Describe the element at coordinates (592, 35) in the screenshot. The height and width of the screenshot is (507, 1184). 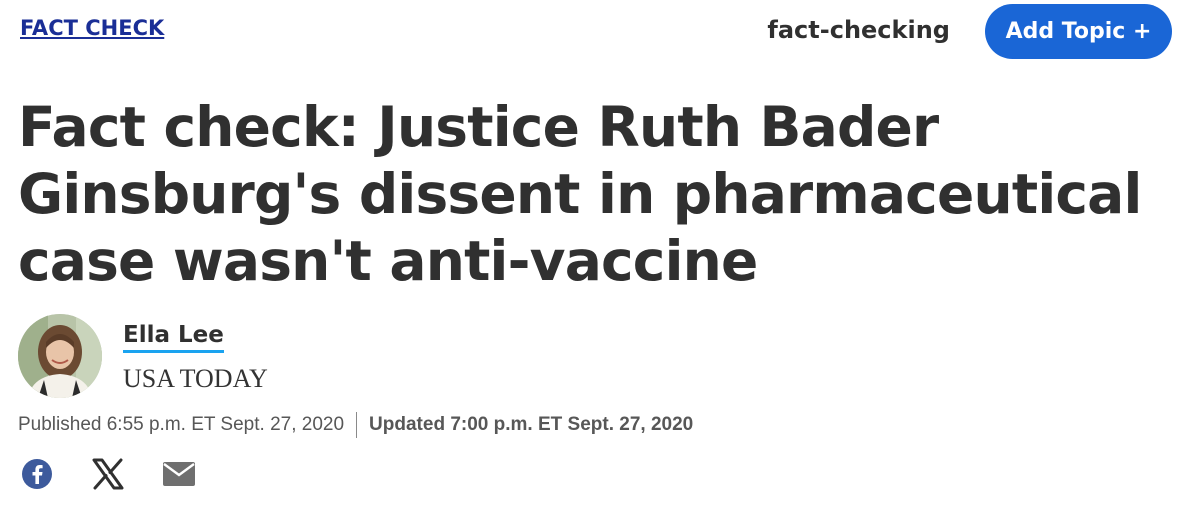
I see `article-header-bar: FACT CHECK fact-checking Add Topic +` at that location.